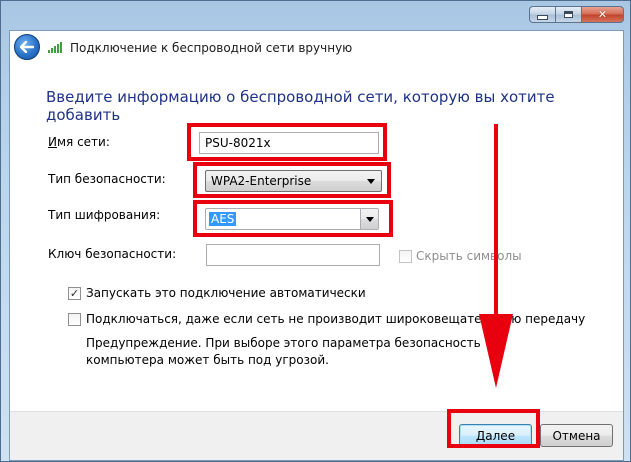  I want to click on back-button, so click(27, 47).